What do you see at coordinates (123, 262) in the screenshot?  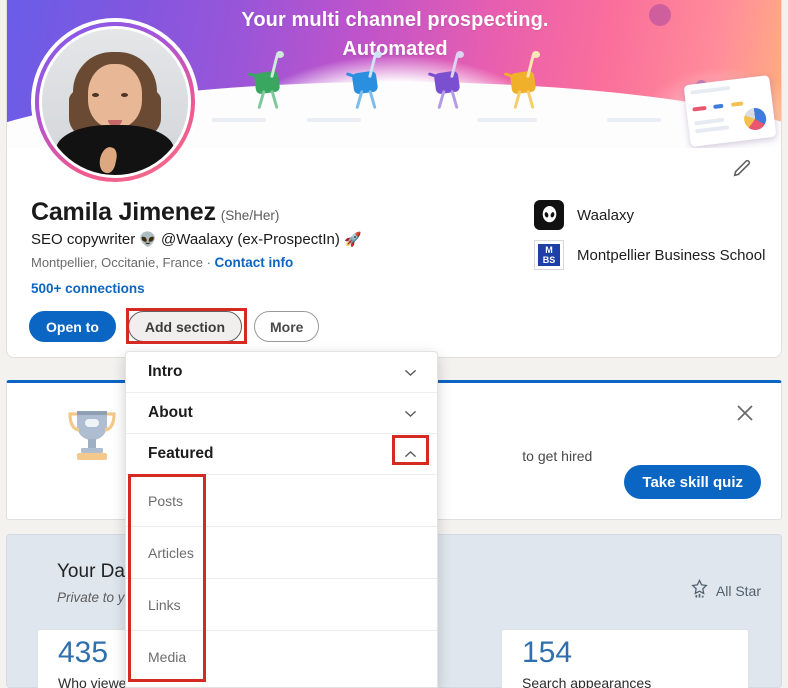 I see `location-text: Montpellier, Occitanie, France ·` at bounding box center [123, 262].